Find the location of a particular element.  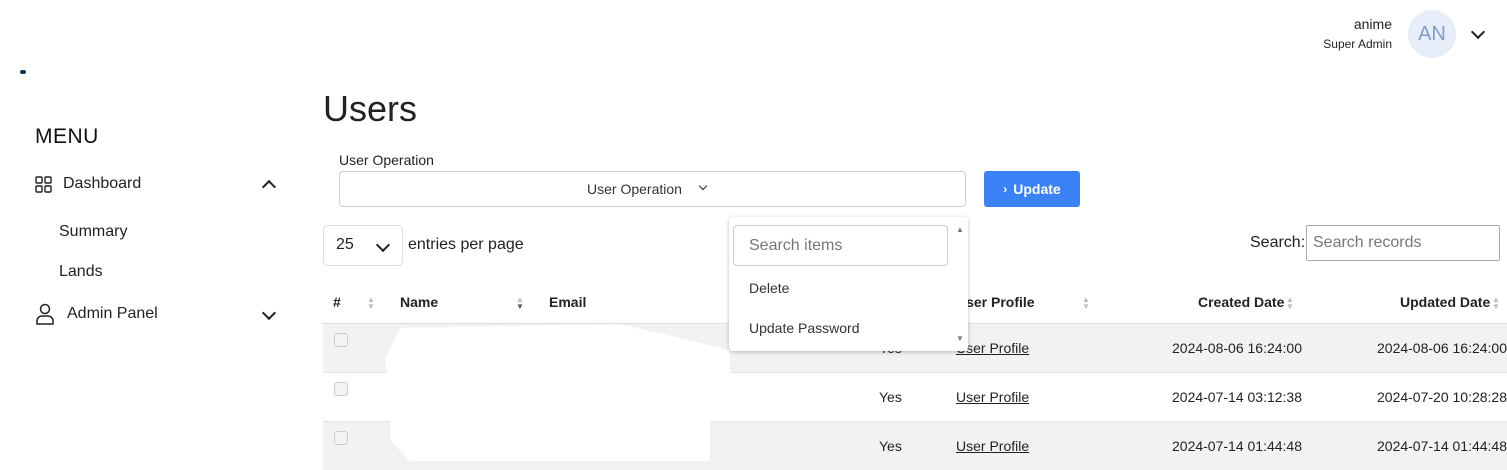

scroll-up-arrow-icon: ▲ is located at coordinates (960, 229).